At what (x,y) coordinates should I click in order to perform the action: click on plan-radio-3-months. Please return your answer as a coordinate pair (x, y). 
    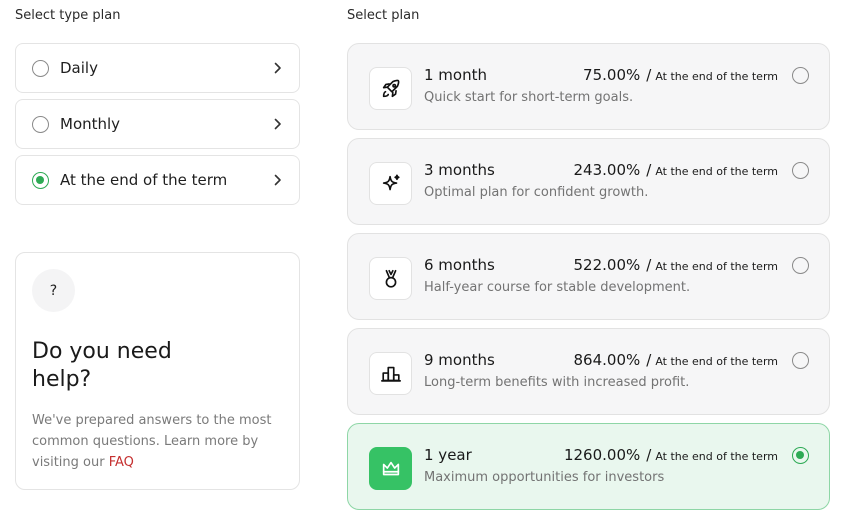
    Looking at the image, I should click on (800, 170).